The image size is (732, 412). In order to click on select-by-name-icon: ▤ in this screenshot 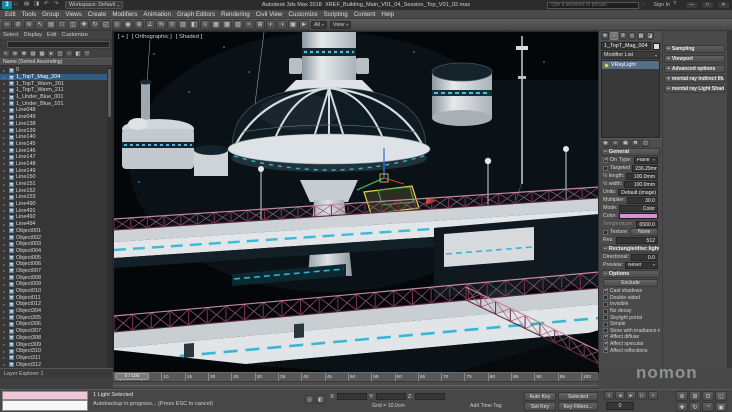, I will do `click(51, 24)`.